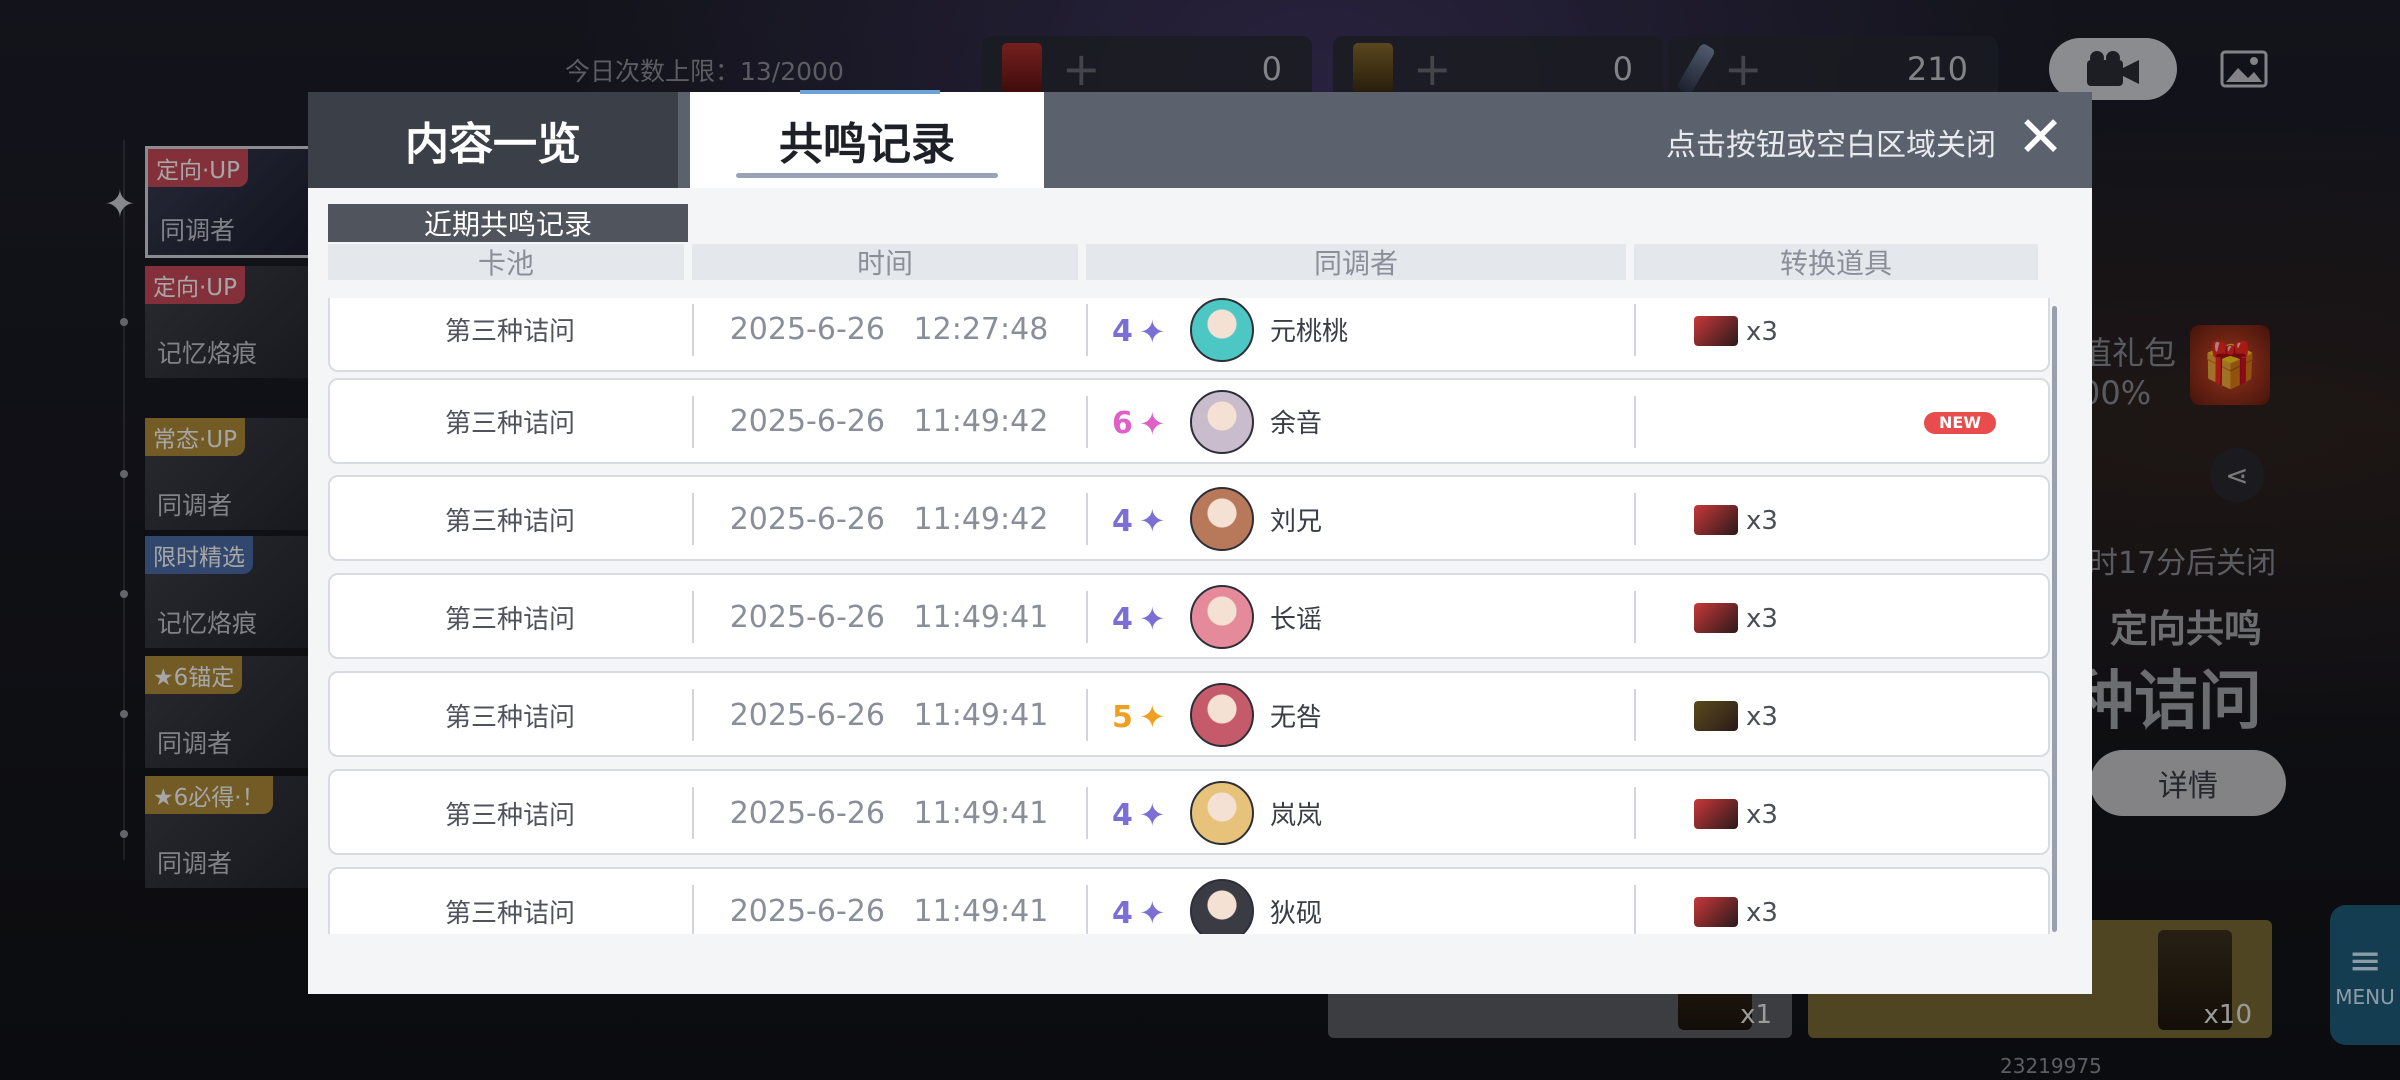  I want to click on resonator-name: 岚岚, so click(1296, 815).